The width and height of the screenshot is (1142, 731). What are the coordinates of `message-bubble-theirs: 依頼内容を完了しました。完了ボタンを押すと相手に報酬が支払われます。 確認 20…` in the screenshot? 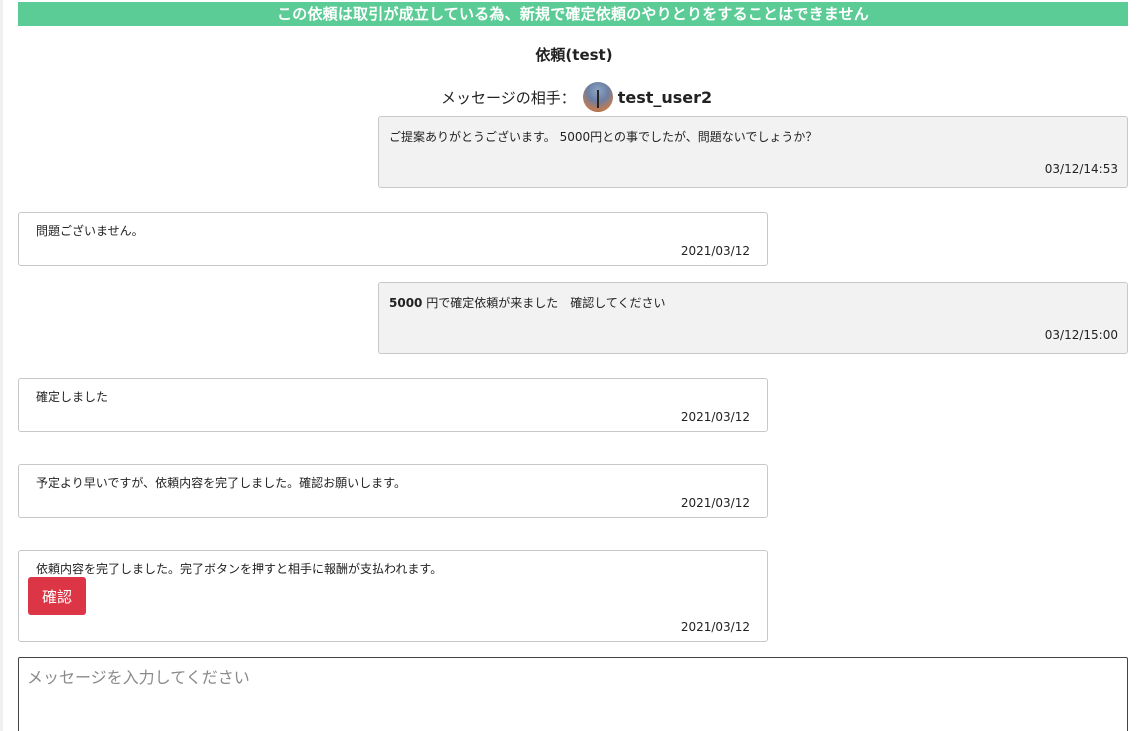 It's located at (393, 596).